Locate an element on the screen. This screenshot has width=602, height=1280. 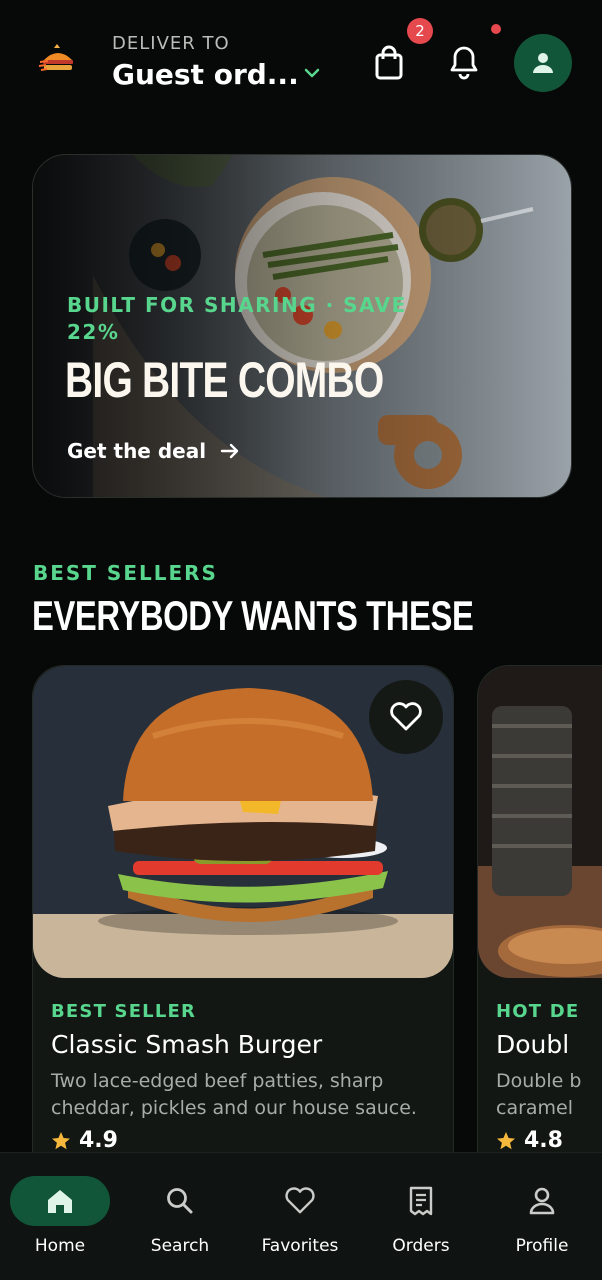
nav-item-search: Search is located at coordinates (180, 1216).